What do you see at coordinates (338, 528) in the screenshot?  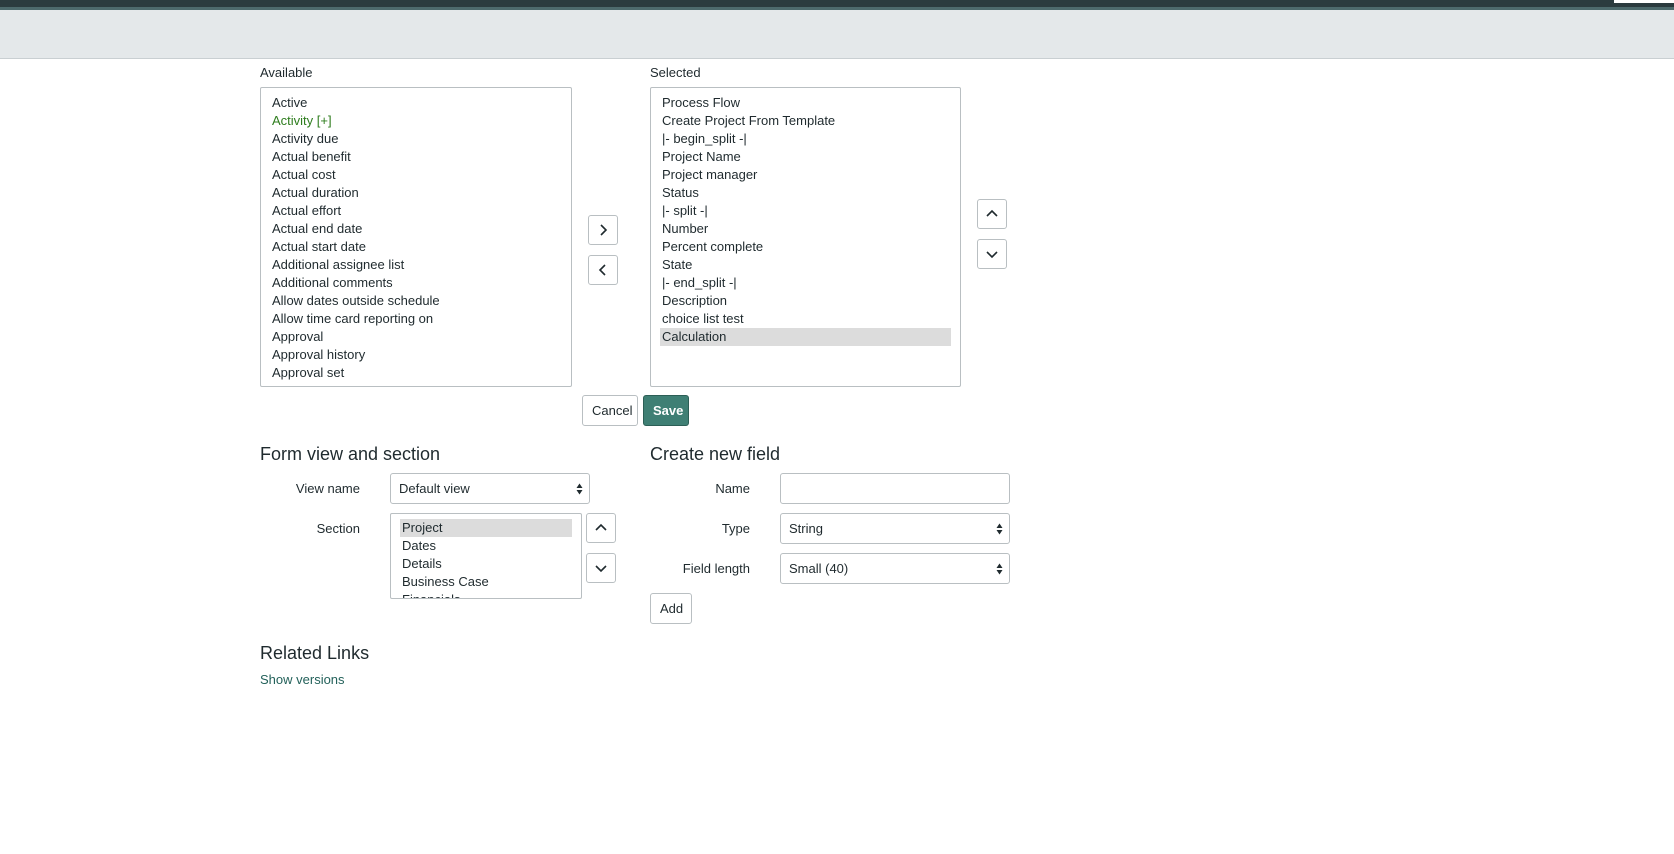 I see `section-label: Section` at bounding box center [338, 528].